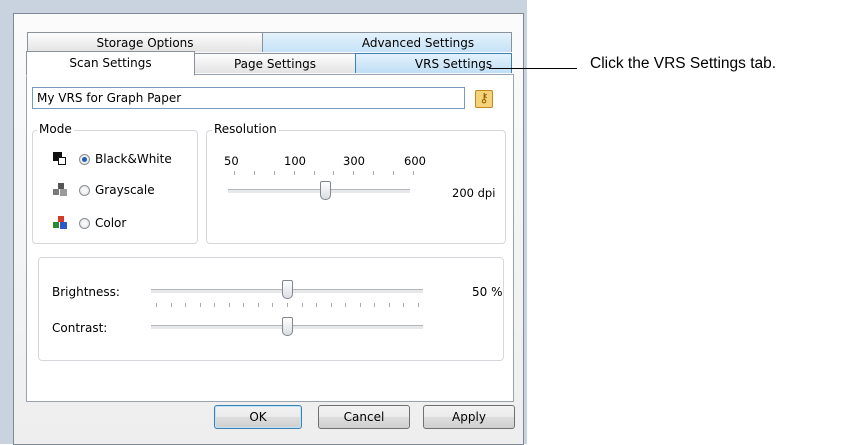  I want to click on brightness-label: Brightness:, so click(86, 292).